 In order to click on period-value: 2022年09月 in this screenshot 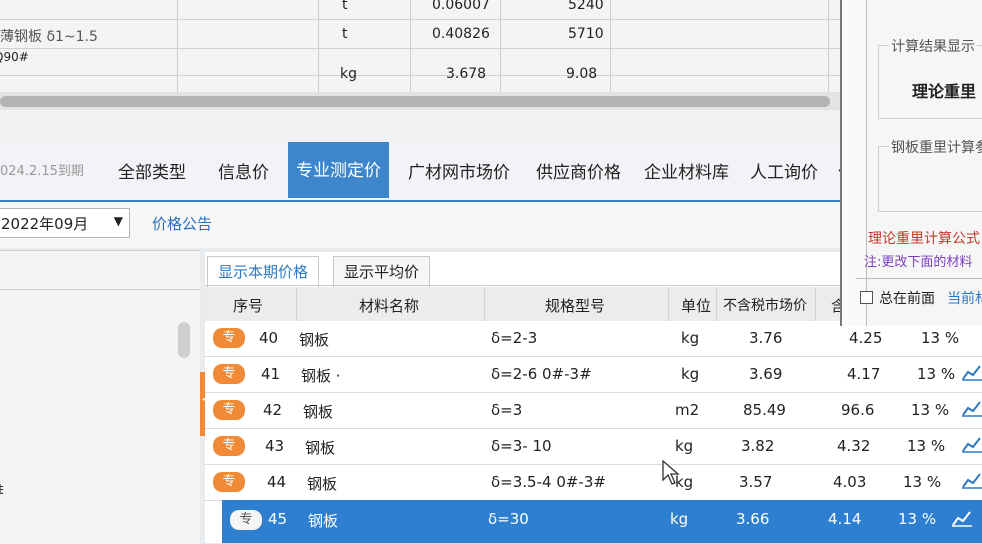, I will do `click(45, 224)`.